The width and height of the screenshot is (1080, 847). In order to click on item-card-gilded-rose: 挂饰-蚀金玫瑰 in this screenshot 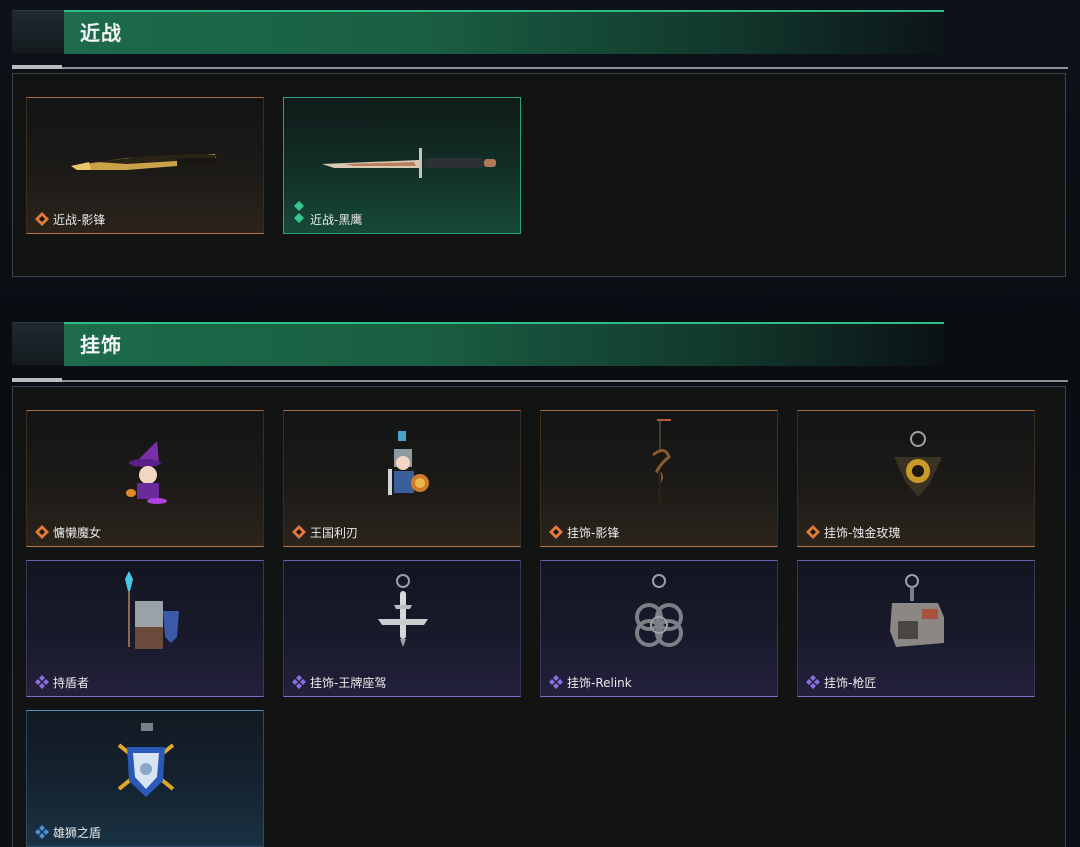, I will do `click(916, 478)`.